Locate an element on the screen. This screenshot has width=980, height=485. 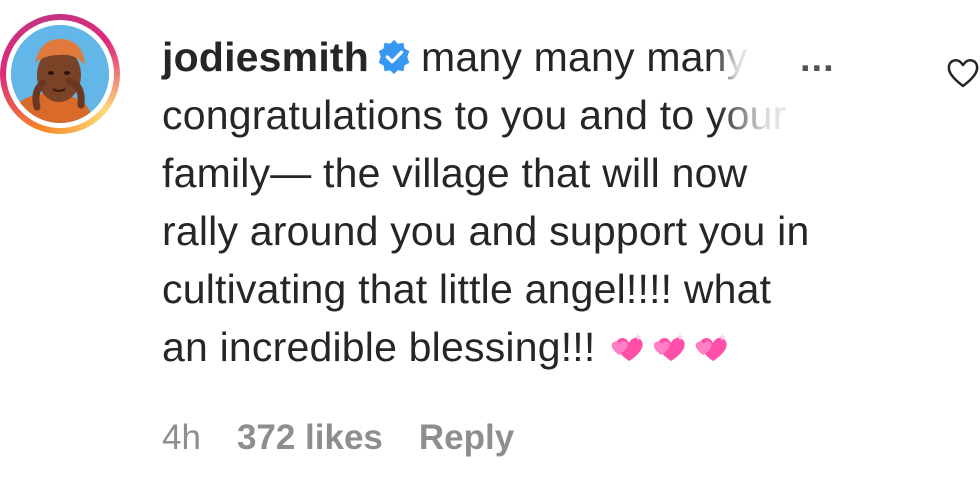
avatar-story-ring is located at coordinates (60, 74).